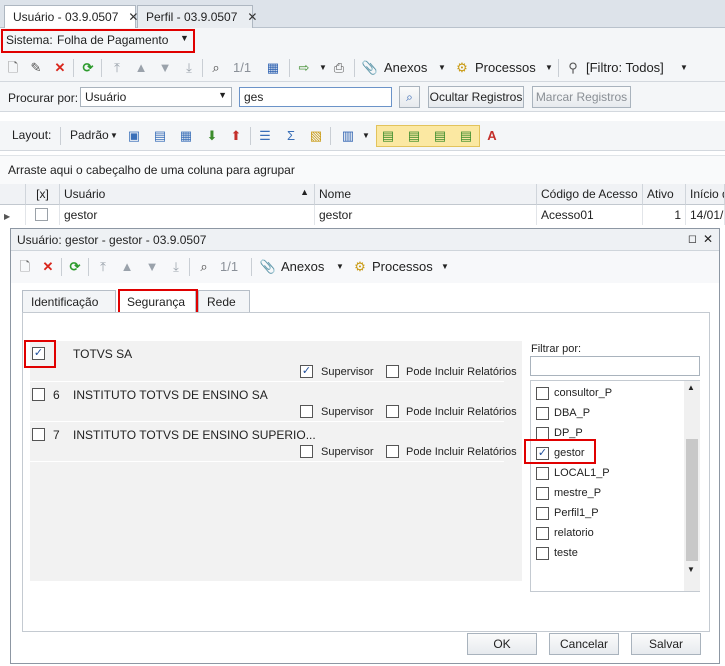 This screenshot has height=666, width=725. What do you see at coordinates (542, 513) in the screenshot?
I see `profile-checkbox-perfil1-p` at bounding box center [542, 513].